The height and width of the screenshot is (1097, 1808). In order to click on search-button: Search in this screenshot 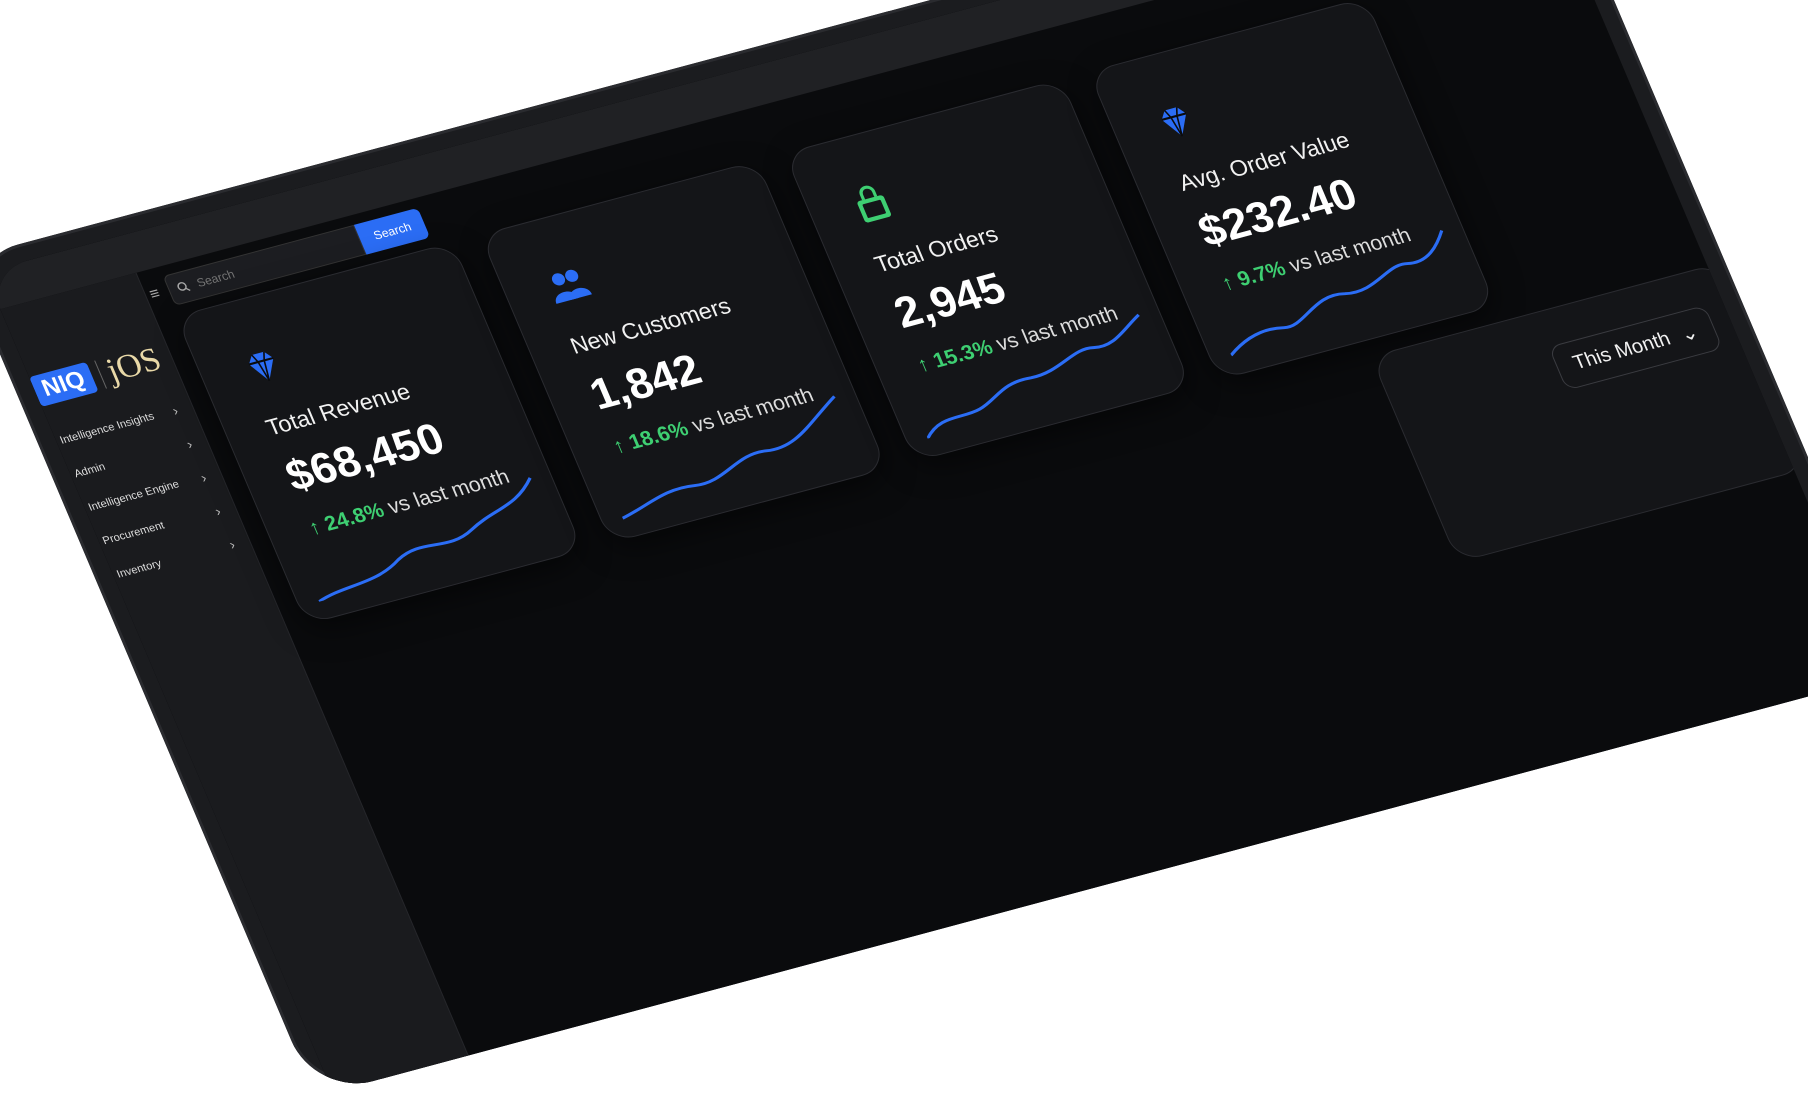, I will do `click(392, 231)`.